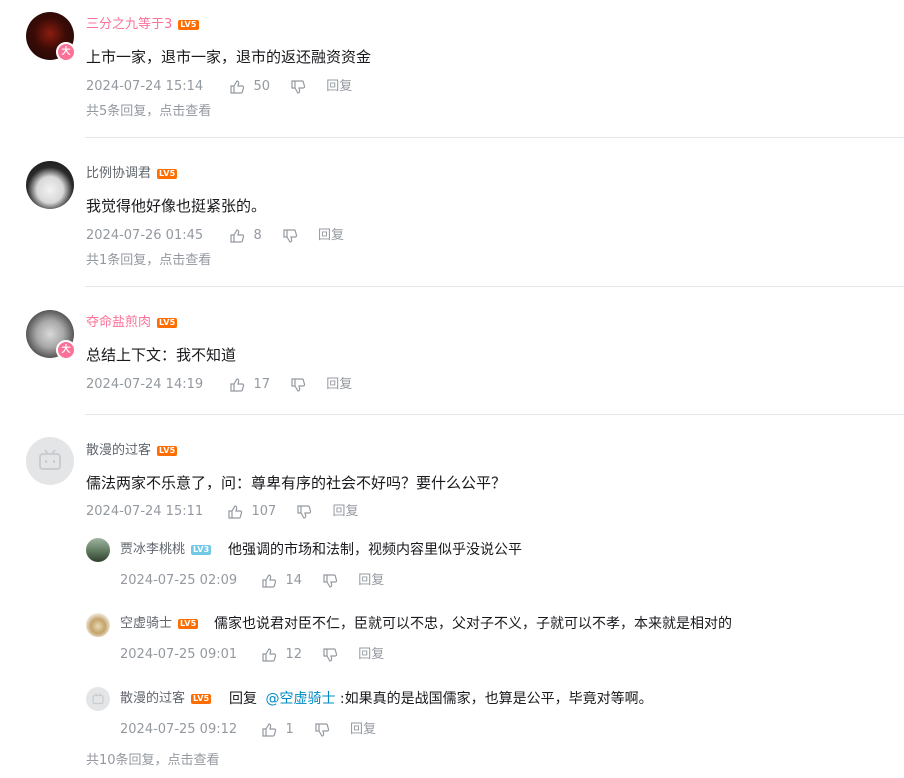 This screenshot has height=778, width=904. I want to click on like-button: 12, so click(281, 655).